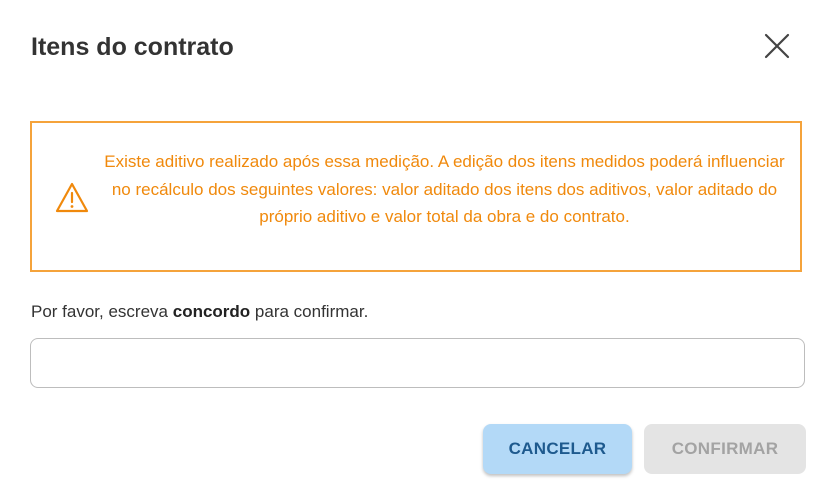 This screenshot has height=502, width=834. What do you see at coordinates (725, 449) in the screenshot?
I see `confirm-button: CONFIRMAR` at bounding box center [725, 449].